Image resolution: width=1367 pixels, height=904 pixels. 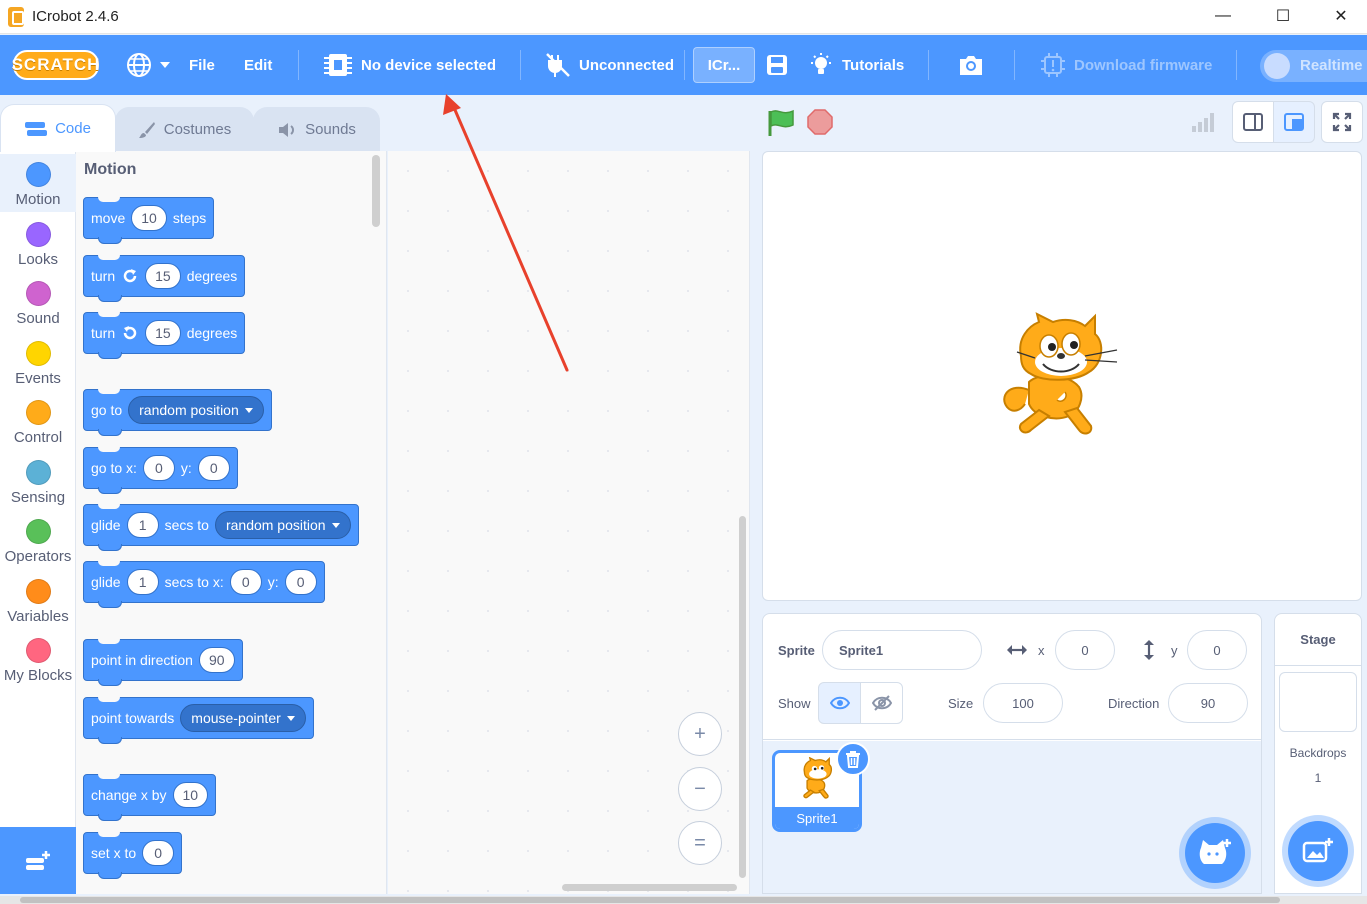 I want to click on block-input: 90, so click(x=216, y=660).